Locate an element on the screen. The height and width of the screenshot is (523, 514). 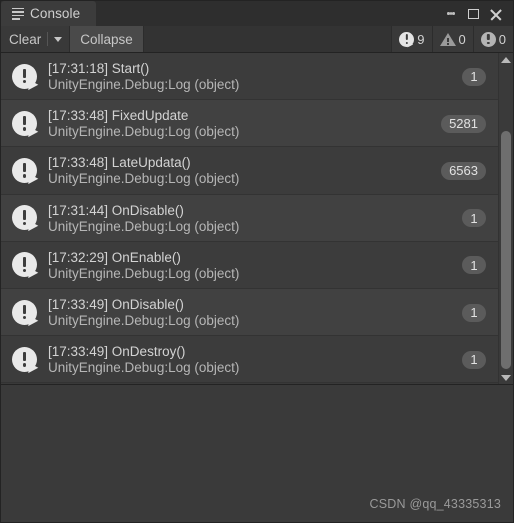
clear-button: Clear is located at coordinates (22, 39).